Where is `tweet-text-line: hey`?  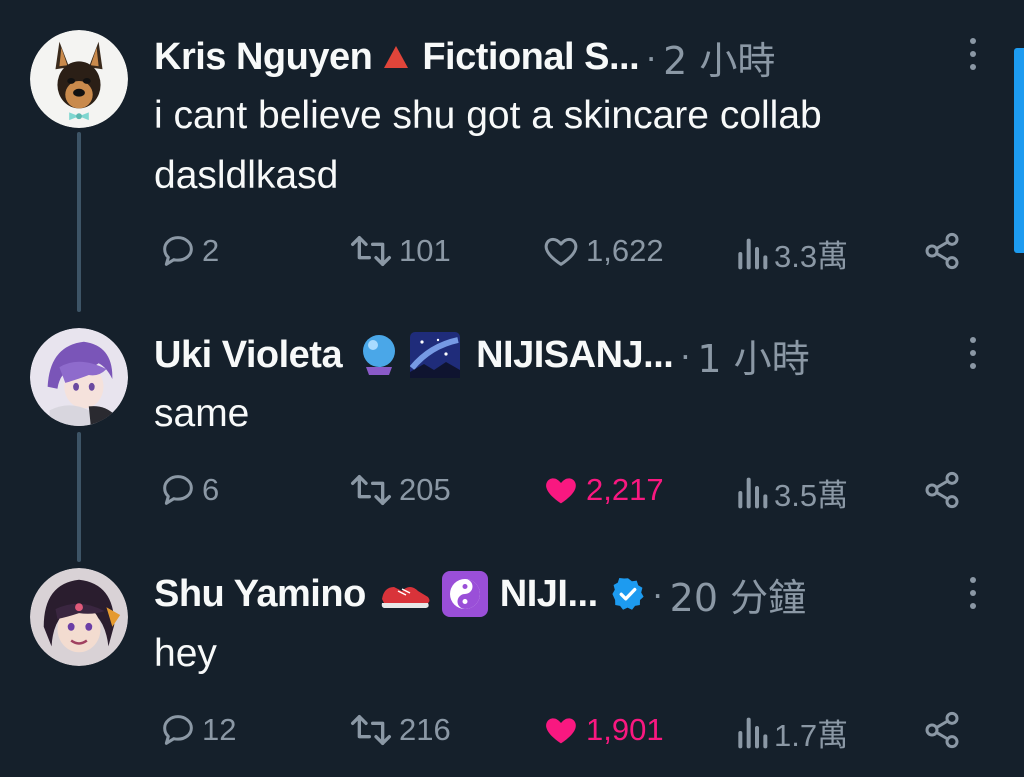 tweet-text-line: hey is located at coordinates (185, 653).